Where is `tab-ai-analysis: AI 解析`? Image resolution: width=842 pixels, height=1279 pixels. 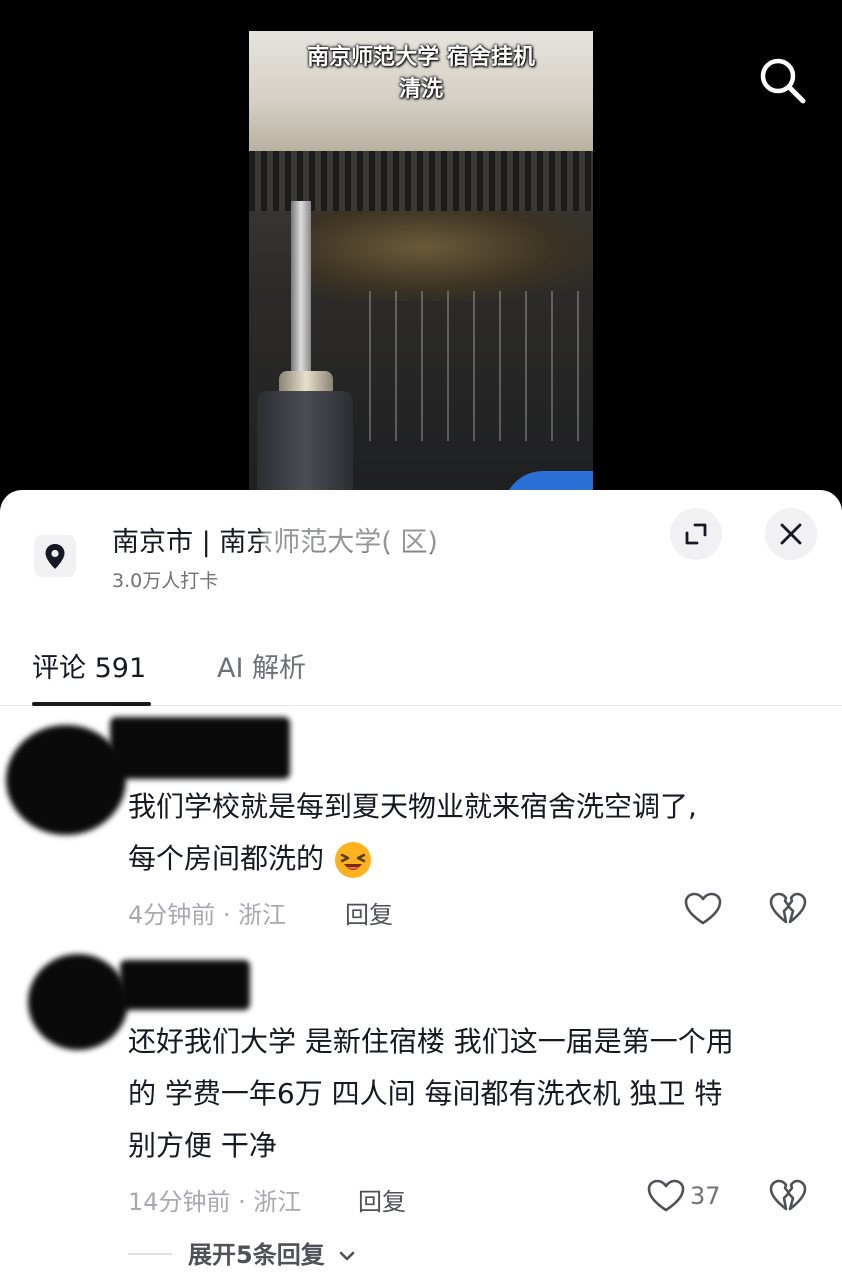
tab-ai-analysis: AI 解析 is located at coordinates (261, 665).